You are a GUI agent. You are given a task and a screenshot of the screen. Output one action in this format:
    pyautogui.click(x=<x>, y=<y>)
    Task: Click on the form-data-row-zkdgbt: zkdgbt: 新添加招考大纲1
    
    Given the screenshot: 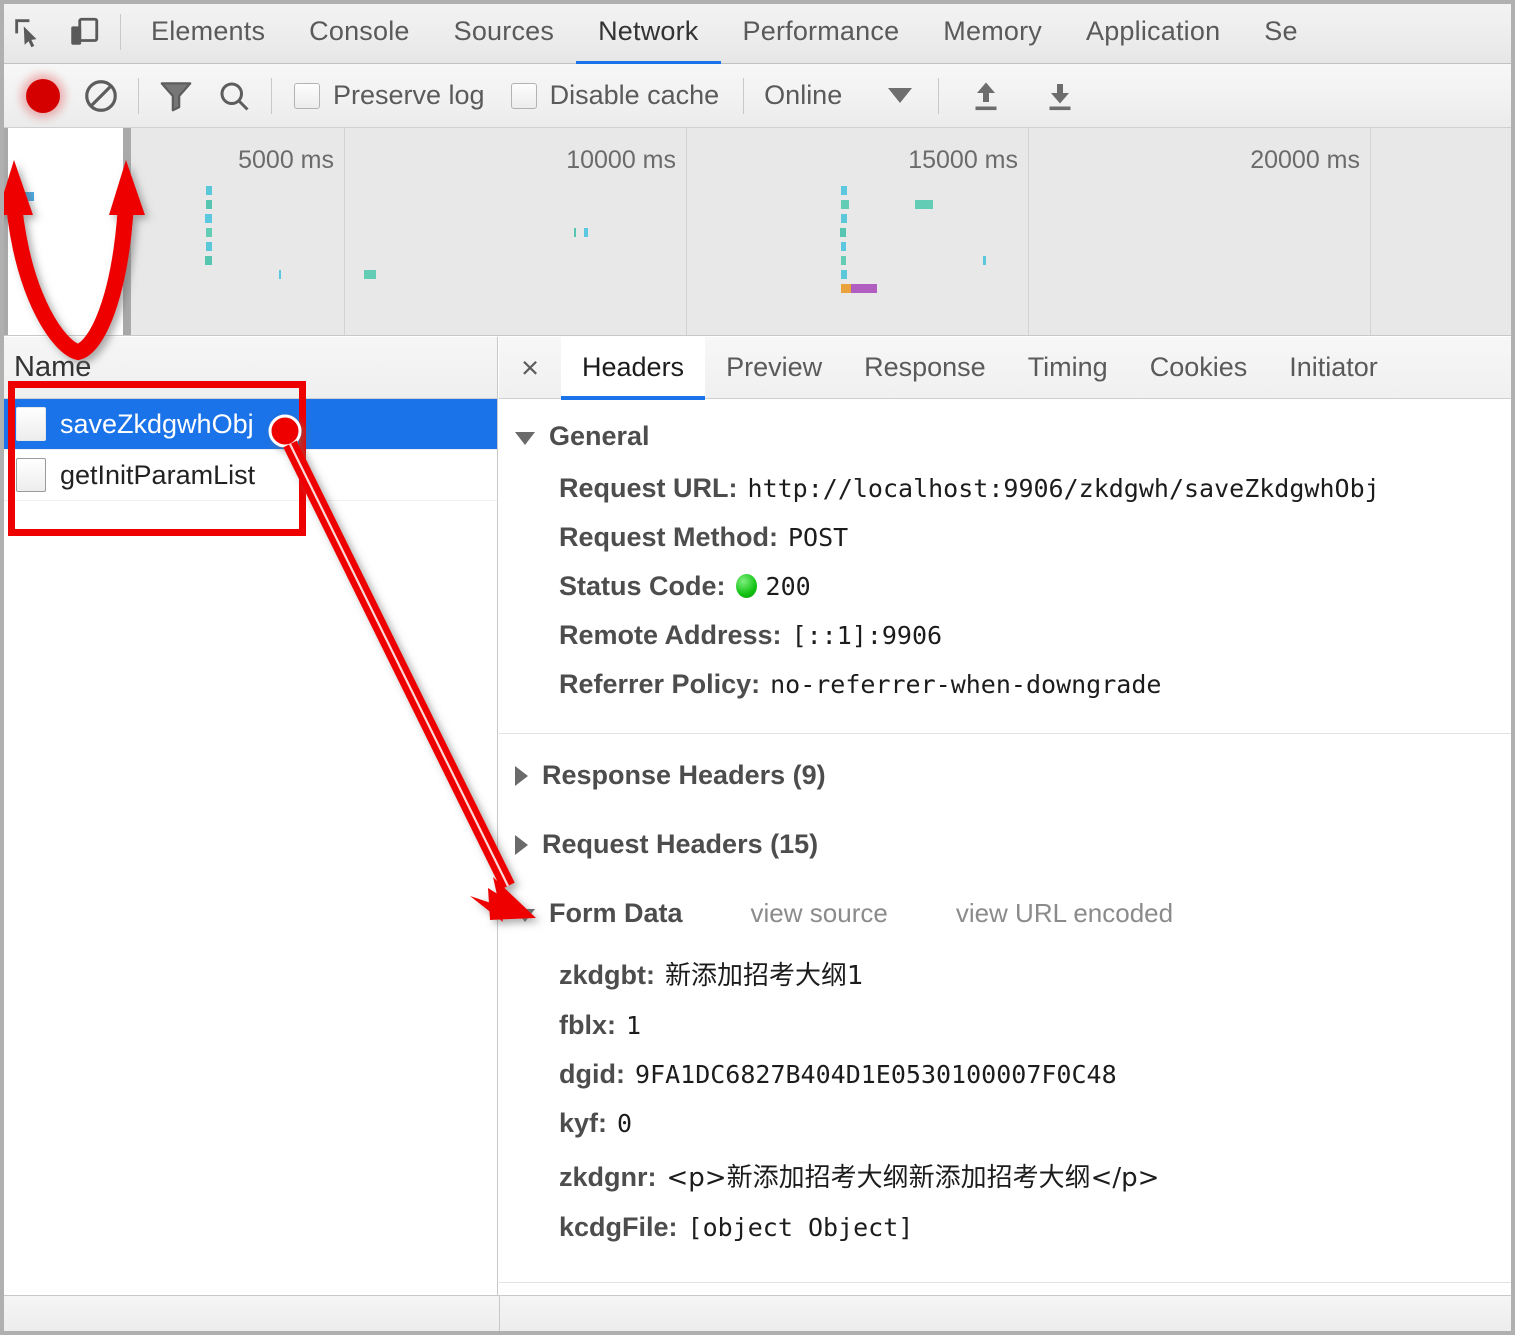 What is the action you would take?
    pyautogui.click(x=1007, y=971)
    